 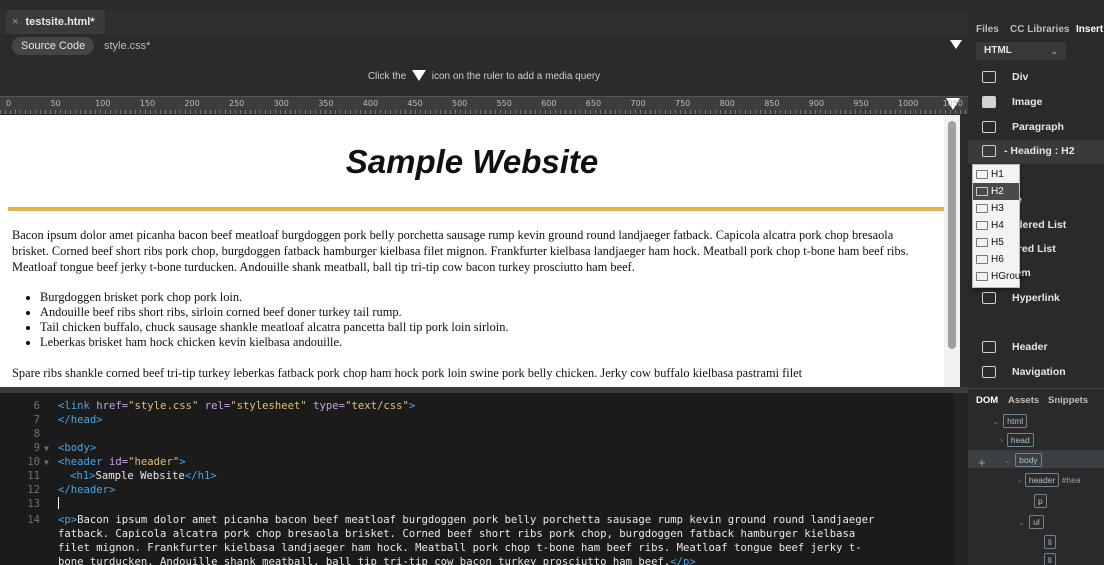 I want to click on heading-option-label: H3, so click(x=997, y=208).